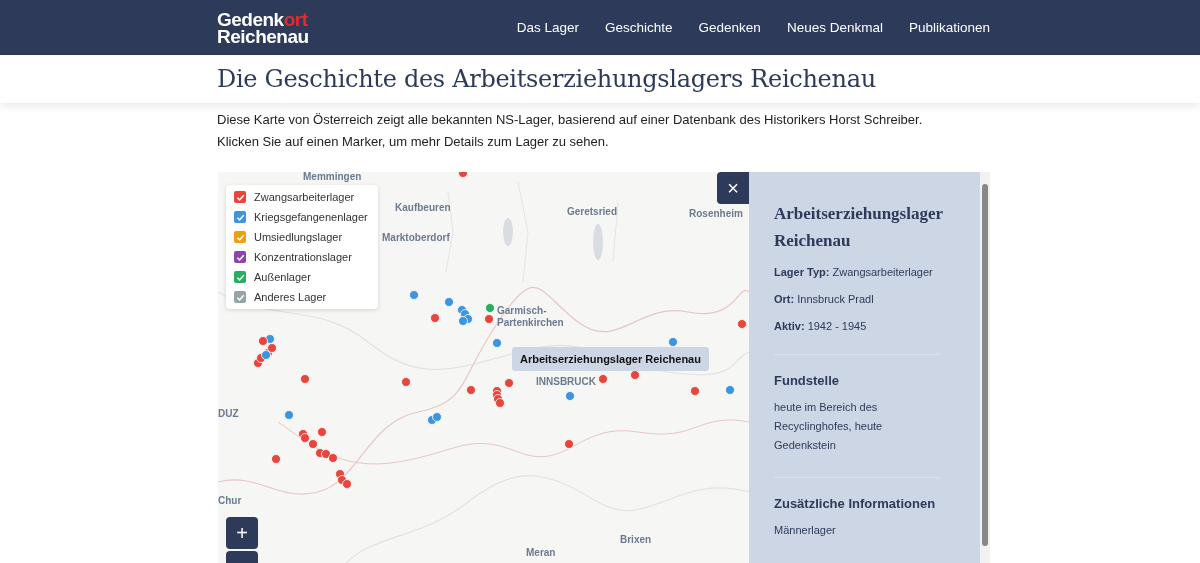  Describe the element at coordinates (716, 214) in the screenshot. I see `city-label: Rosenheim` at that location.